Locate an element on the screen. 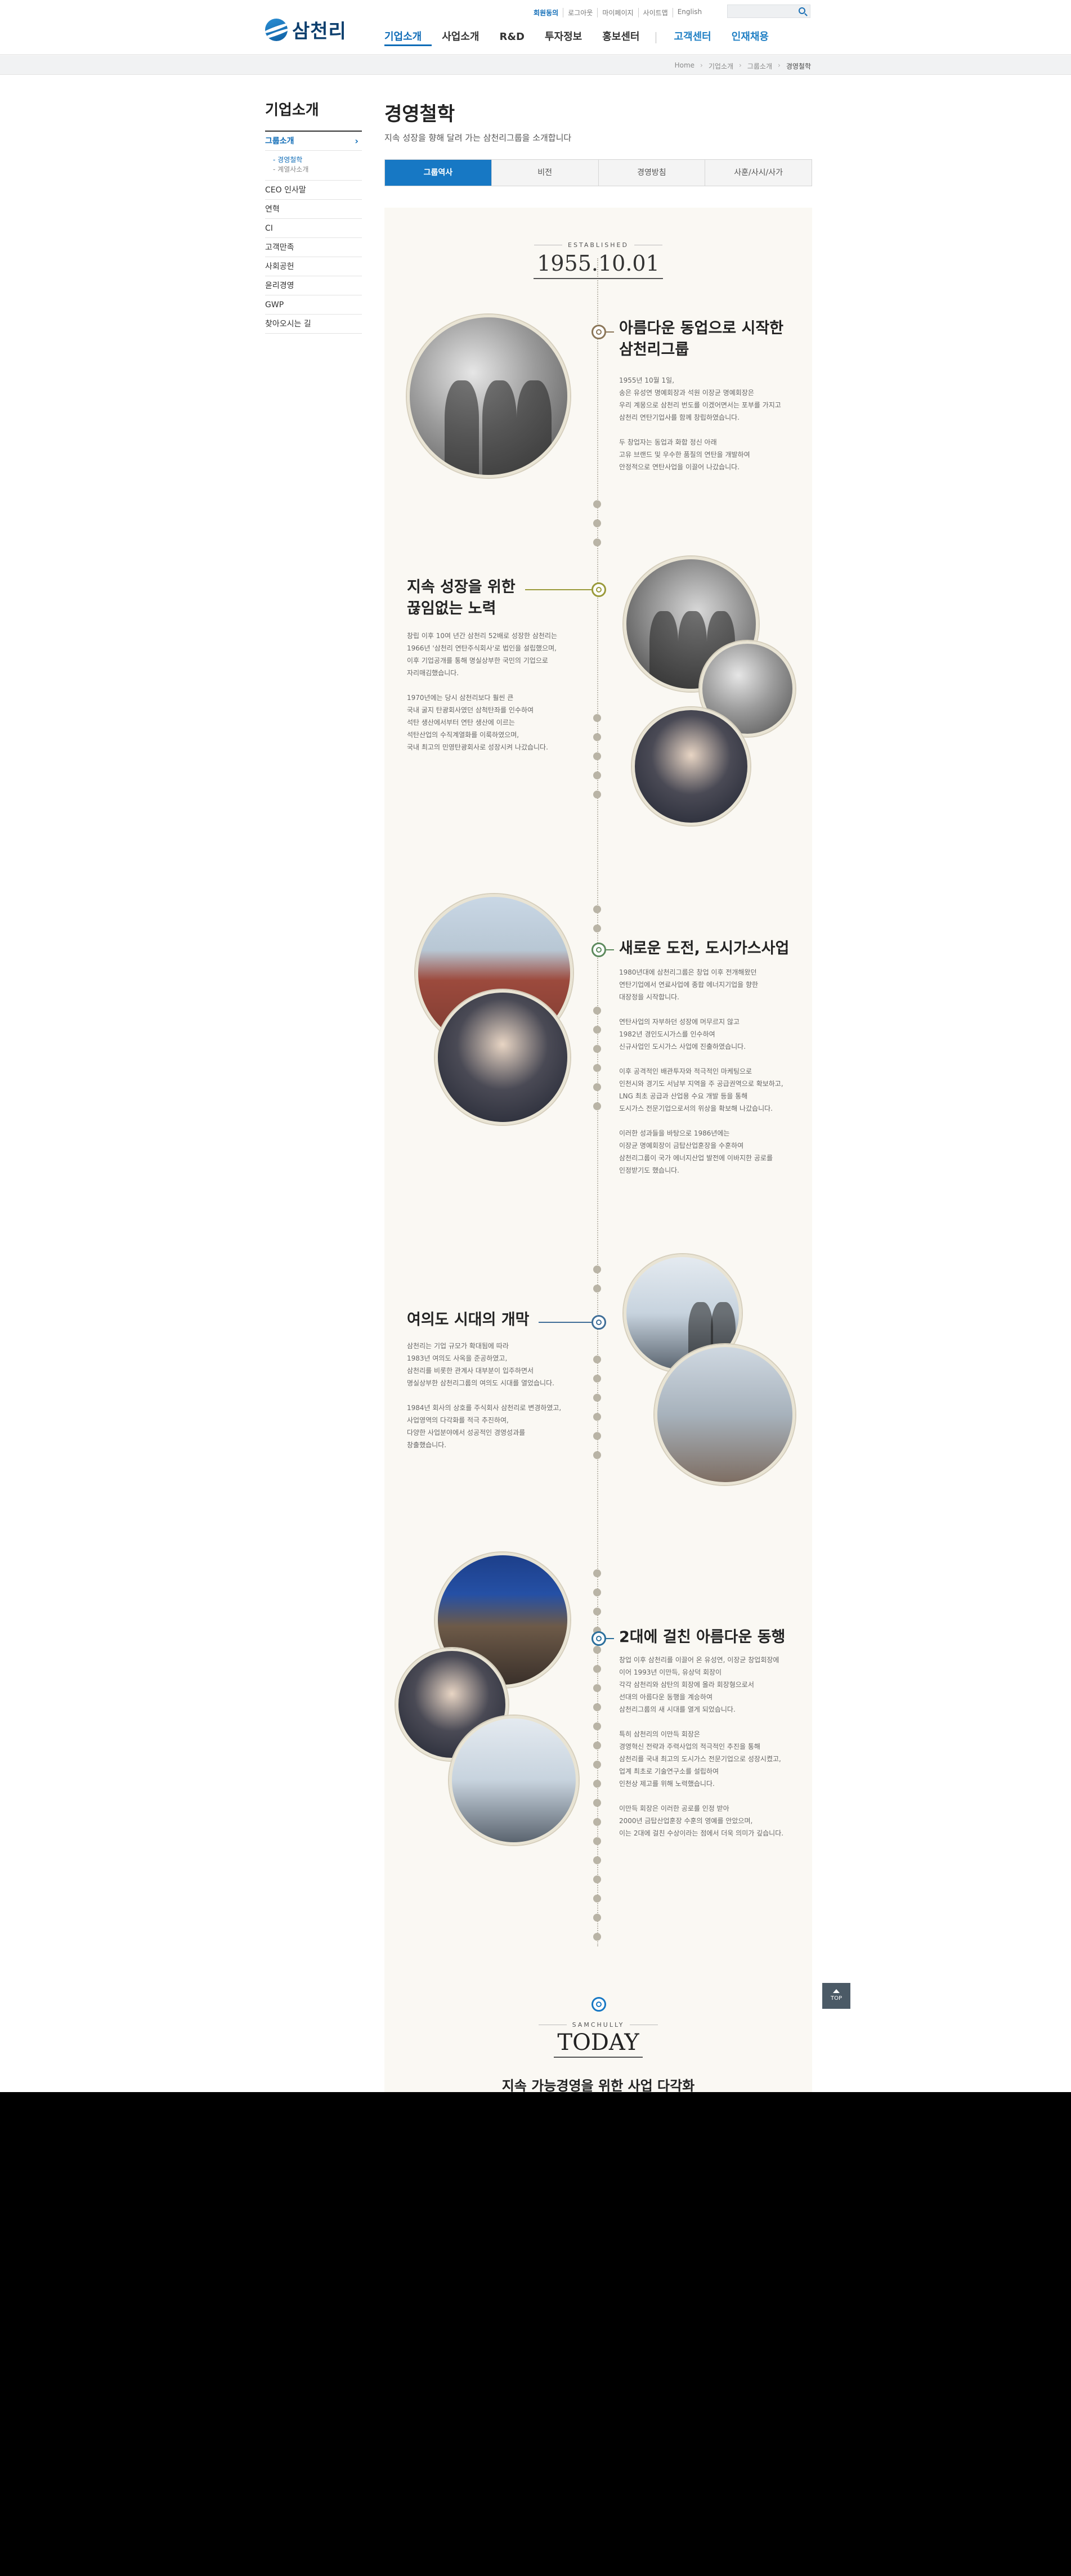 The image size is (1071, 2576). established-label: ESTABLISHED is located at coordinates (598, 245).